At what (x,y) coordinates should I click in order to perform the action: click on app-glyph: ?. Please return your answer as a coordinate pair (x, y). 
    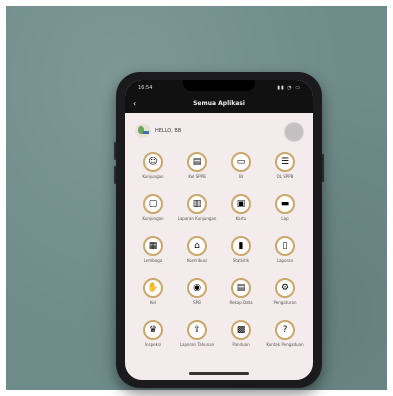
    Looking at the image, I should click on (285, 330).